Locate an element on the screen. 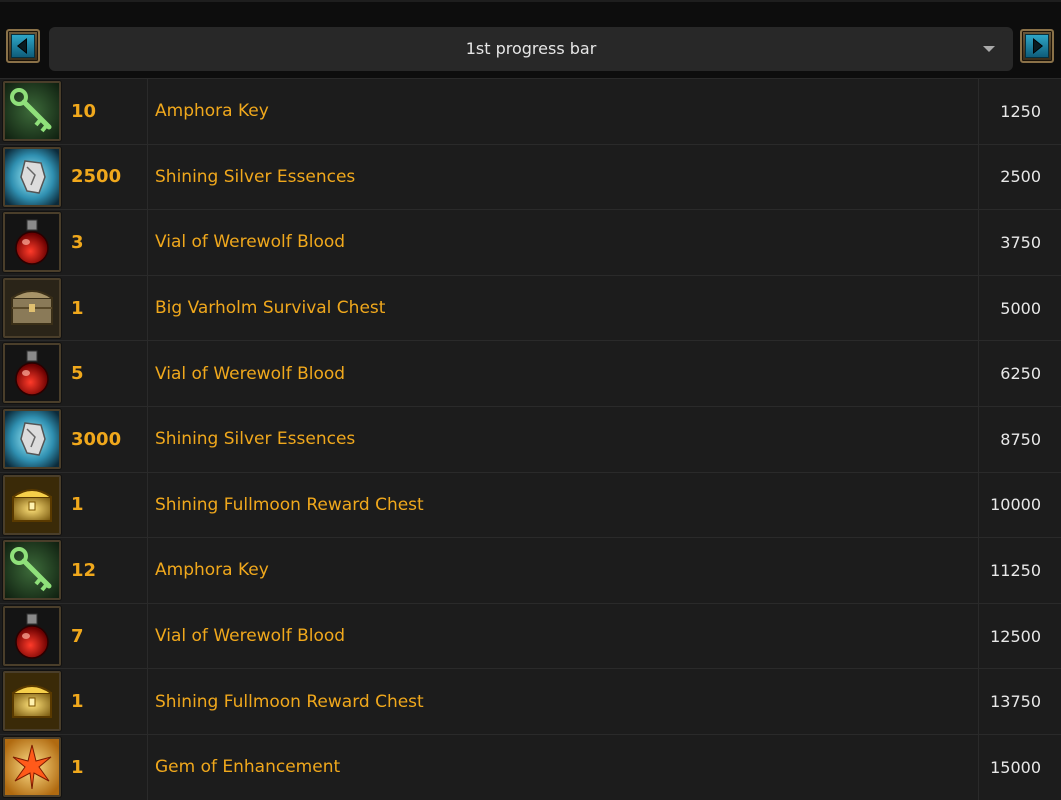  reward-points: 1250 is located at coordinates (1020, 111).